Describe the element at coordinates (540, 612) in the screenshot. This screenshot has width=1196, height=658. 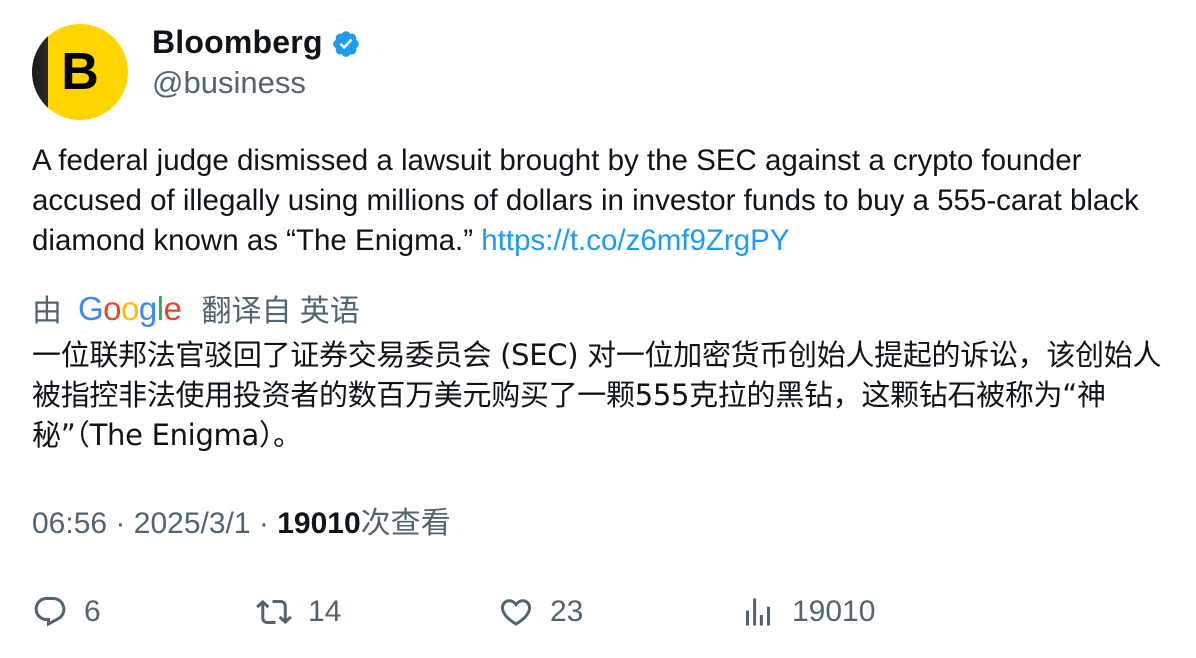
I see `like-button: 23` at that location.